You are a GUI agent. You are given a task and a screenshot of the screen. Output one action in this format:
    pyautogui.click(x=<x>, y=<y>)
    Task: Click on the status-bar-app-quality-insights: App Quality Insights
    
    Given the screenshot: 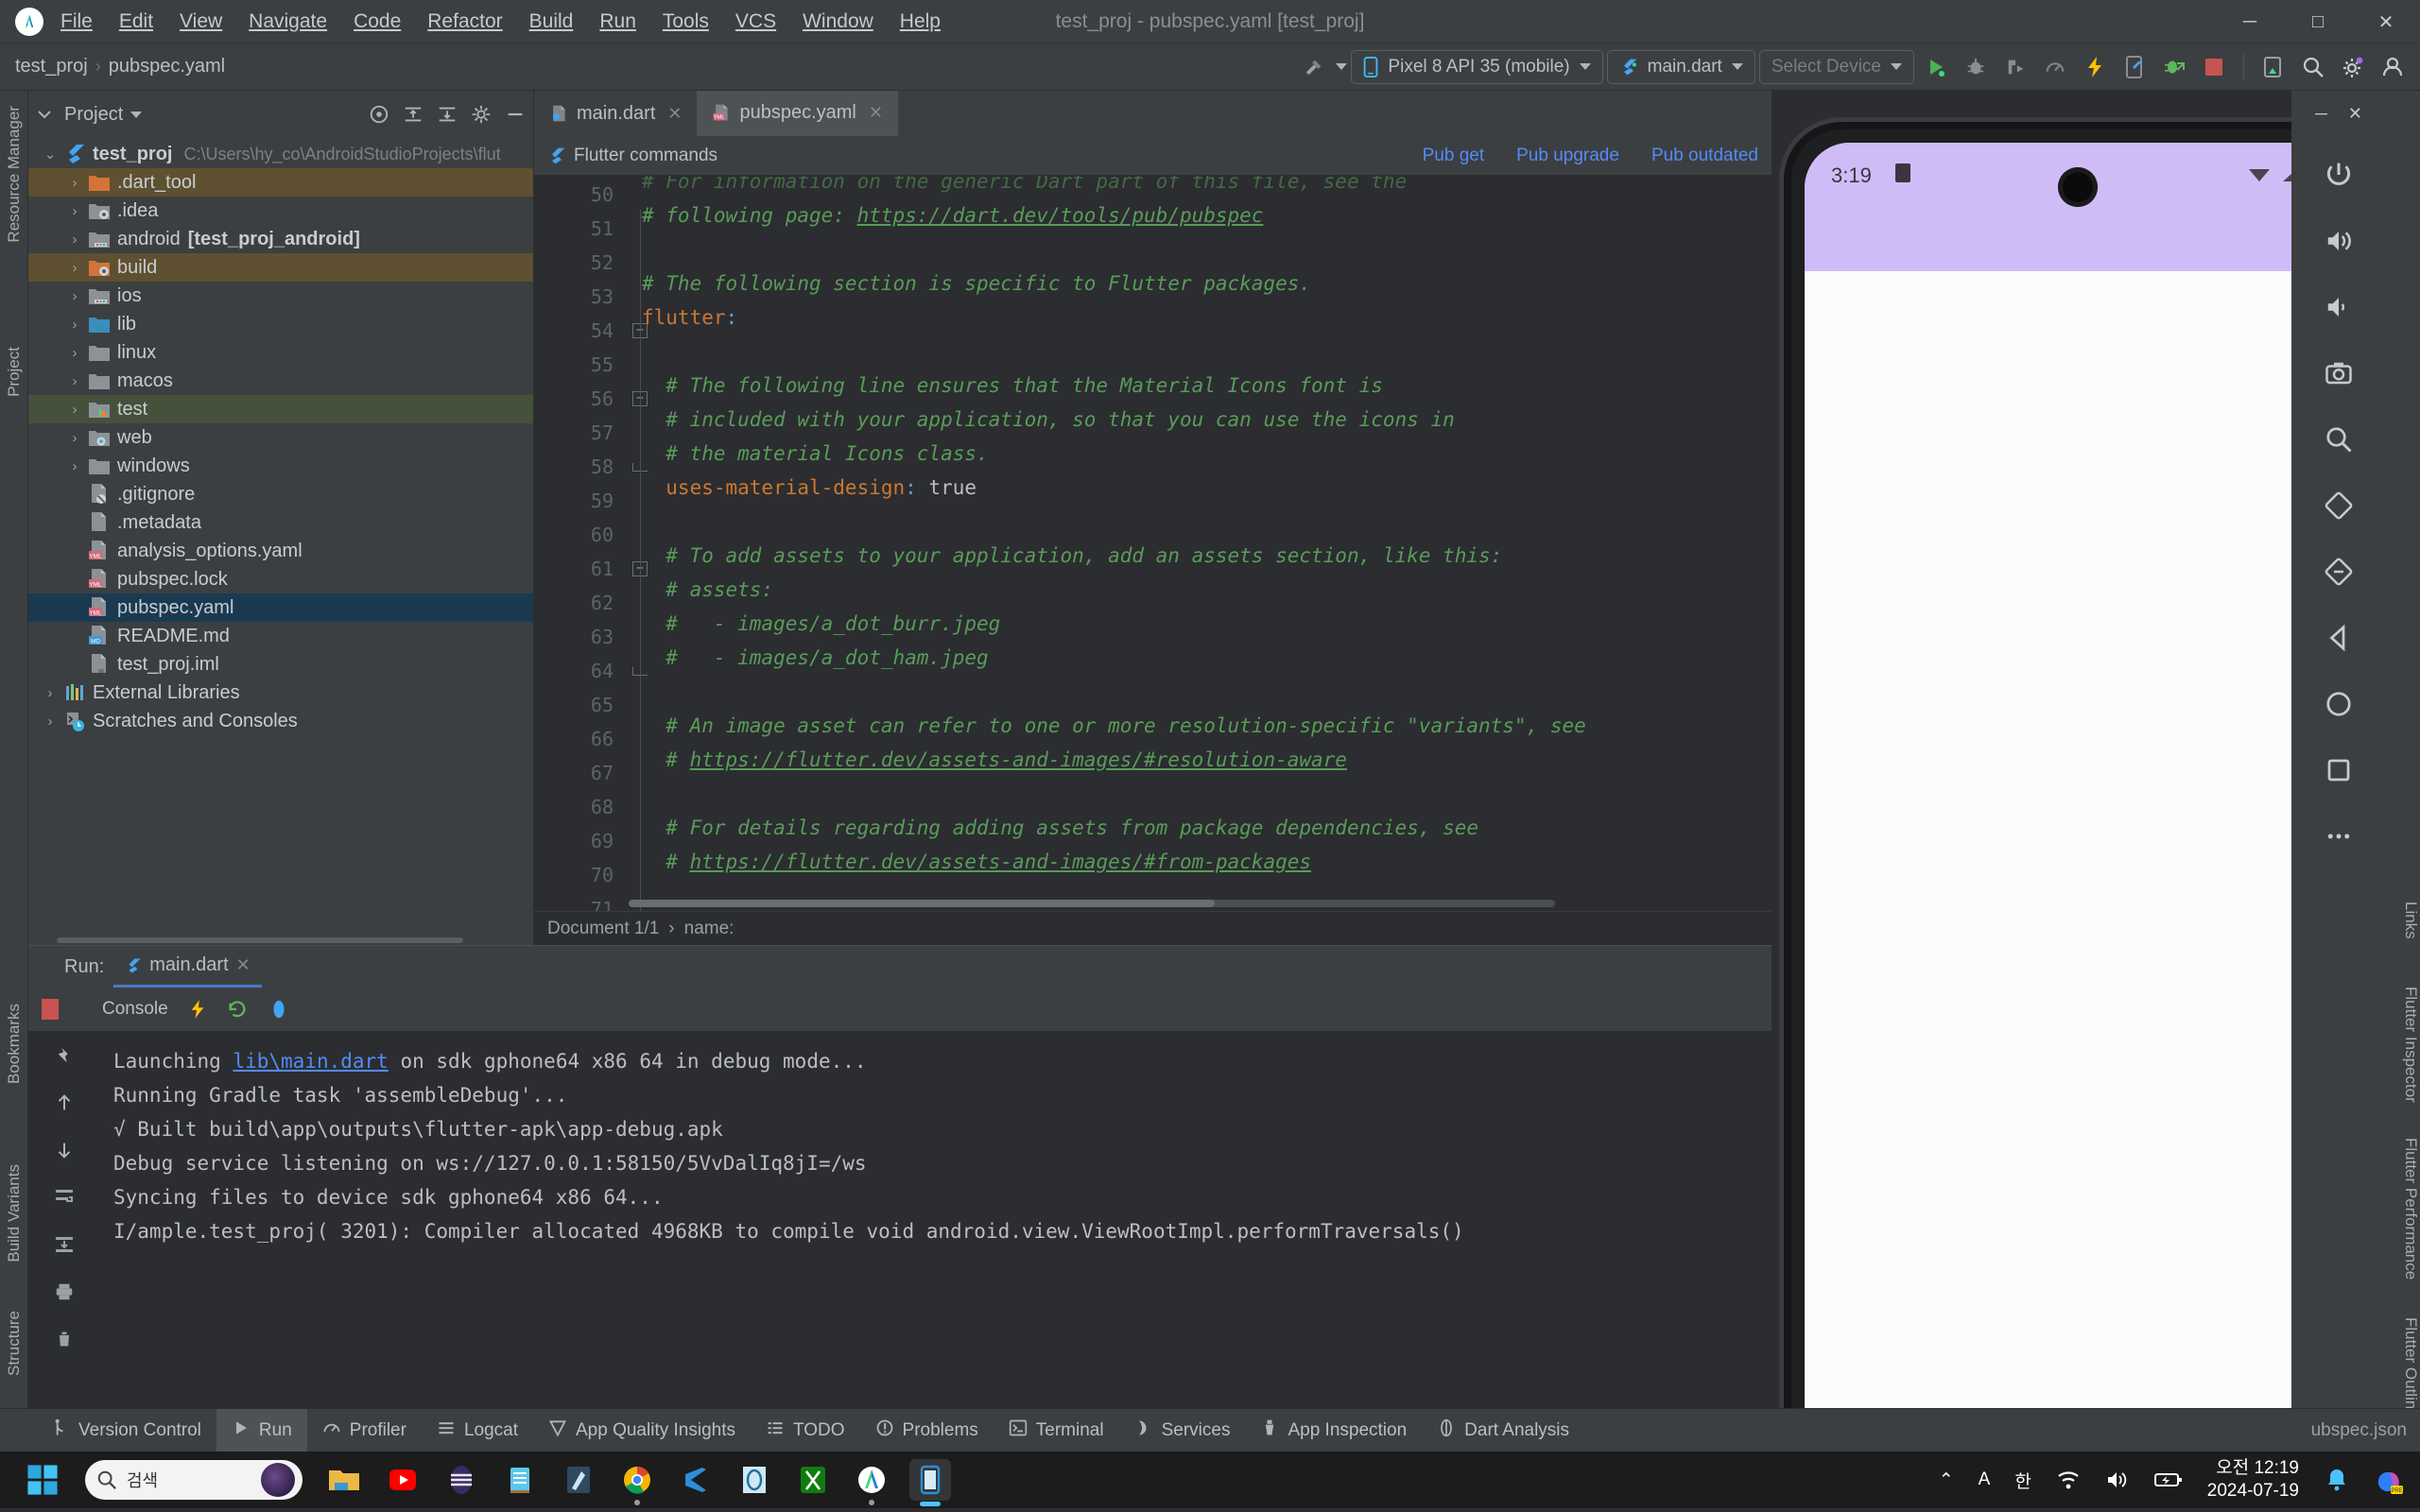 What is the action you would take?
    pyautogui.click(x=642, y=1430)
    